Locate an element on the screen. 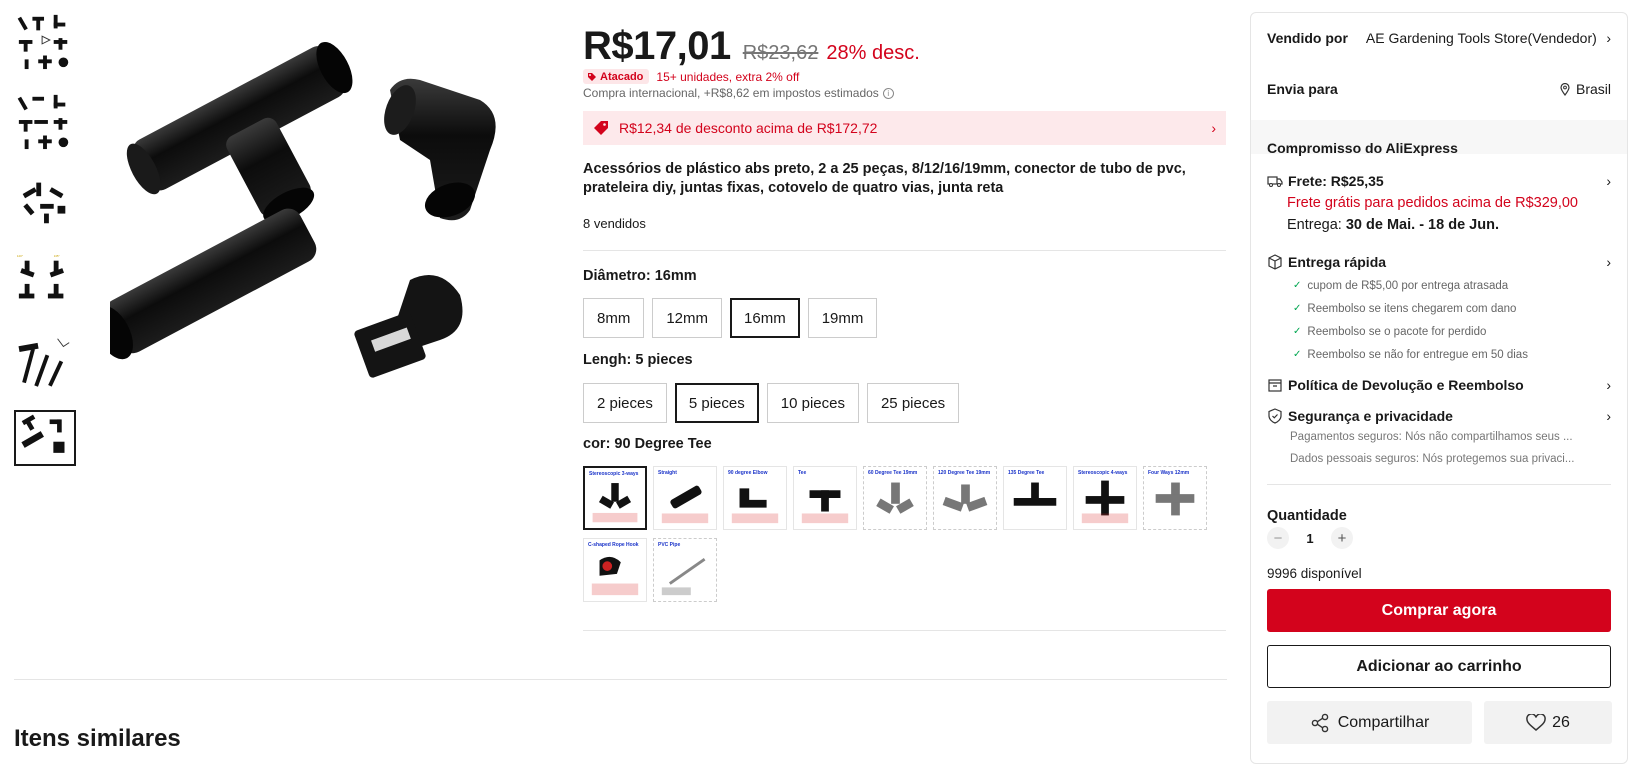  bullet-text: Reembolso se não for entregue em 50 dias is located at coordinates (1417, 354).